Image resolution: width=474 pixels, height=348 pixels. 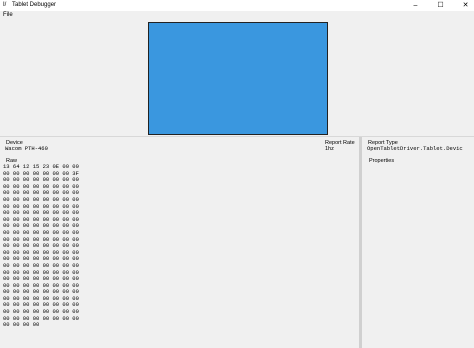 I want to click on report-rate-value: 1hz, so click(x=329, y=149).